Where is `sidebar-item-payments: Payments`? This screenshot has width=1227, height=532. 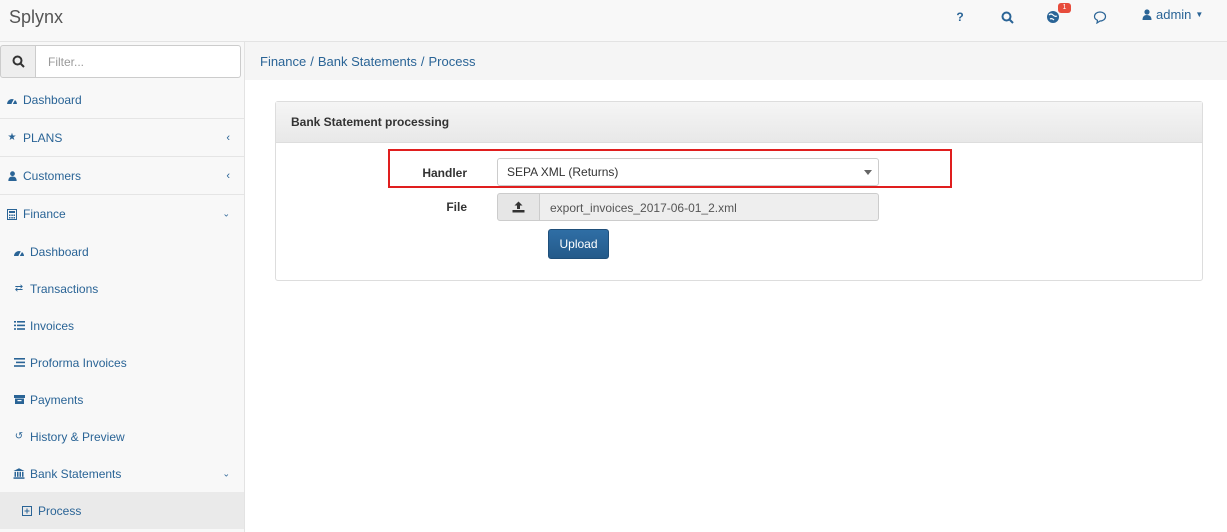 sidebar-item-payments: Payments is located at coordinates (122, 399).